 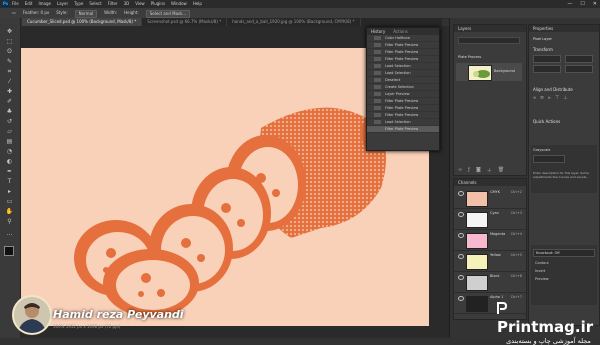 What do you see at coordinates (403, 80) in the screenshot?
I see `history-state: Deselect` at bounding box center [403, 80].